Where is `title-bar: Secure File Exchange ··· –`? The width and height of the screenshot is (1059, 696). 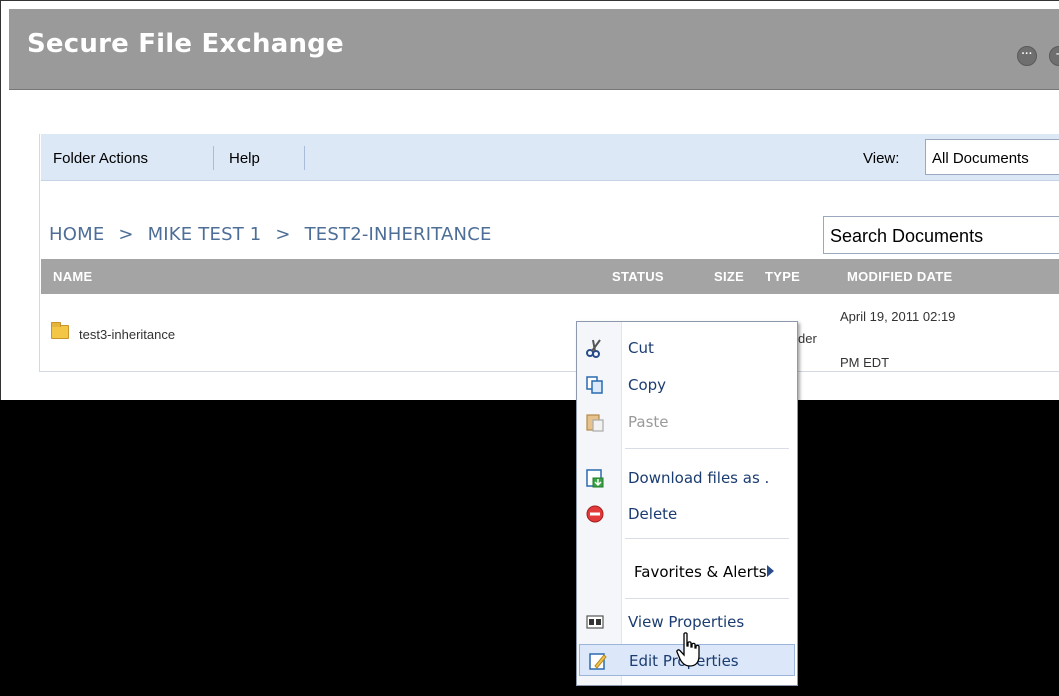 title-bar: Secure File Exchange ··· – is located at coordinates (534, 49).